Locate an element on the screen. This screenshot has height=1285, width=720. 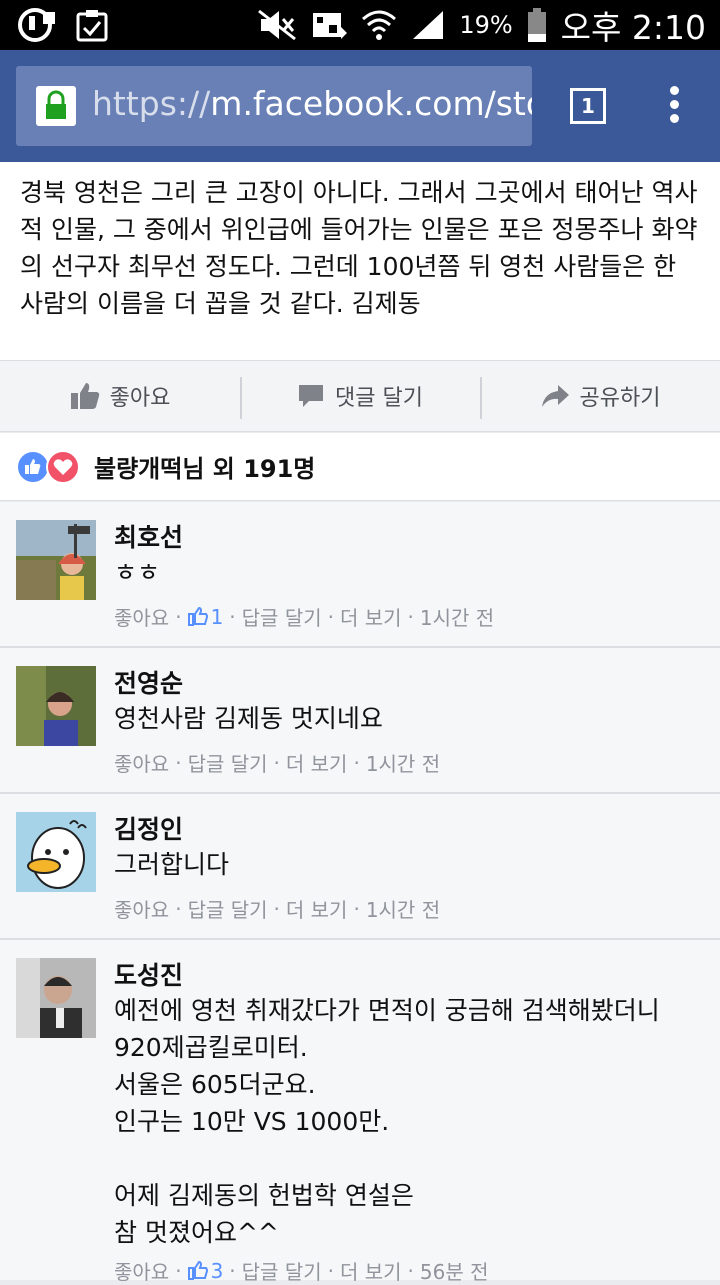
love-reaction-icon is located at coordinates (63, 466).